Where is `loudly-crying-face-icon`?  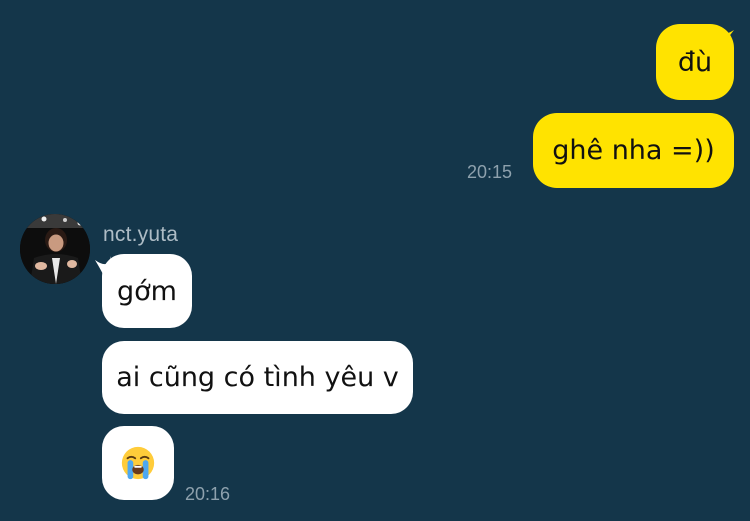
loudly-crying-face-icon is located at coordinates (138, 463).